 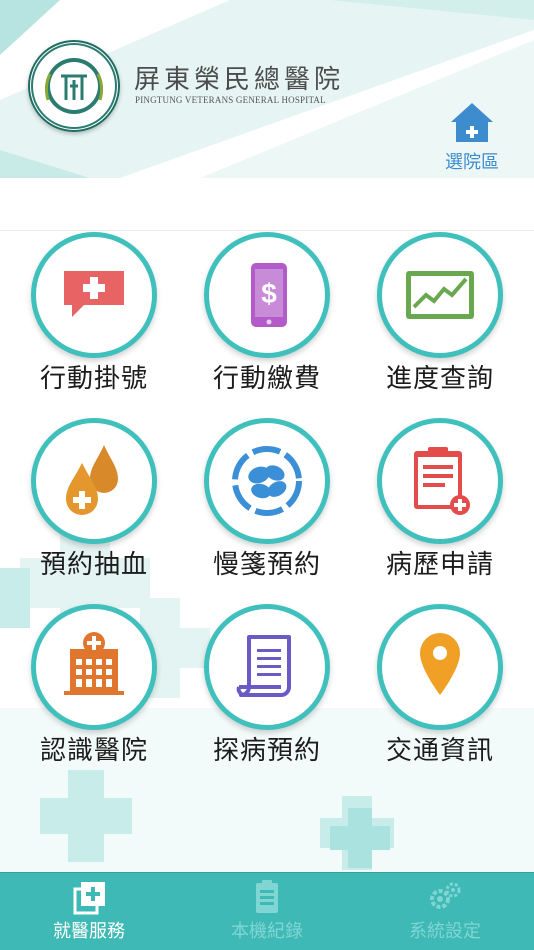 I want to click on medical-cross-chat-icon, so click(x=94, y=294).